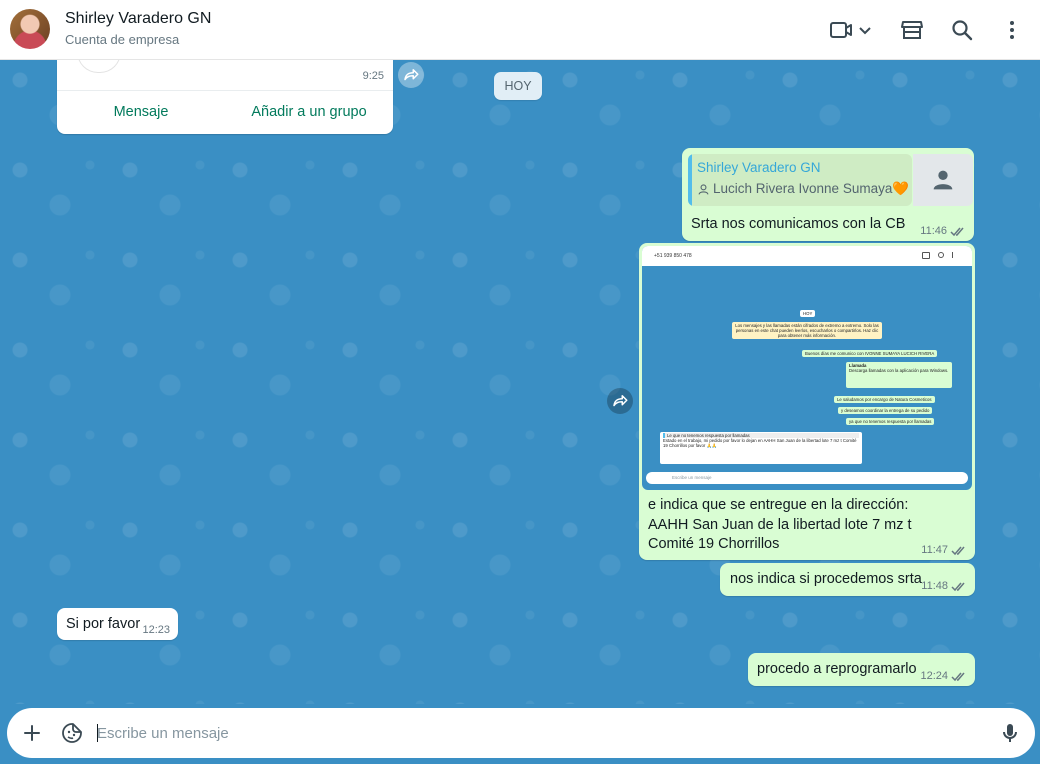 This screenshot has width=1040, height=764. I want to click on default-avatar-icon, so click(943, 180).